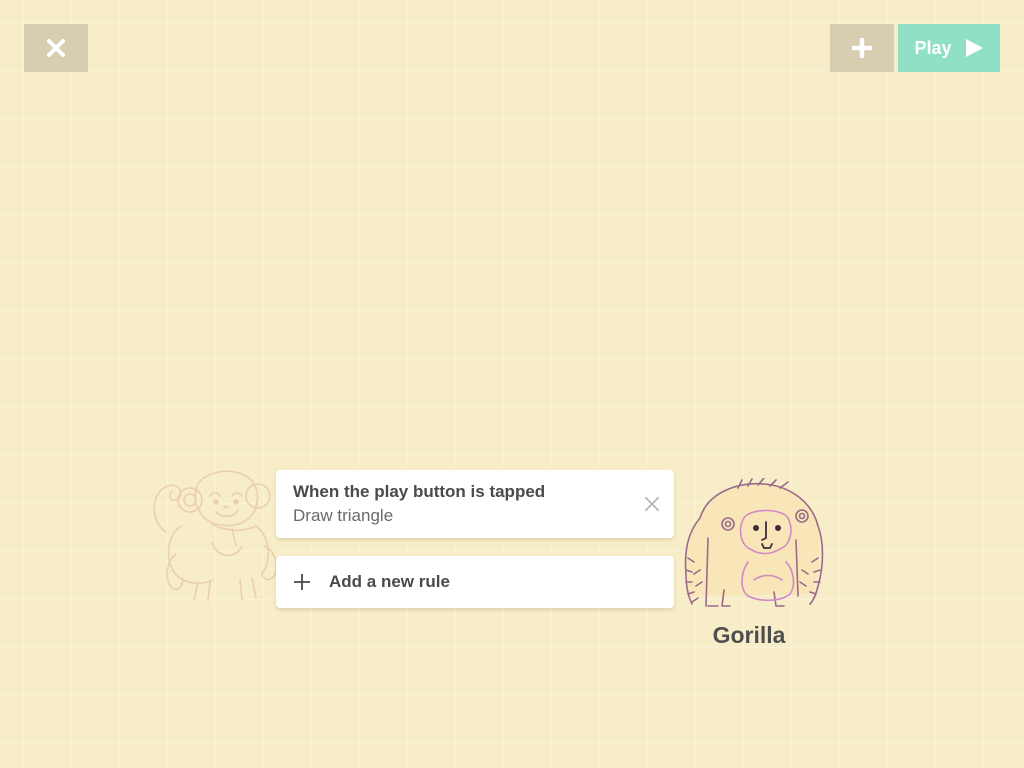 The width and height of the screenshot is (1024, 768). I want to click on rule-trigger: When the play button is tapped, so click(419, 491).